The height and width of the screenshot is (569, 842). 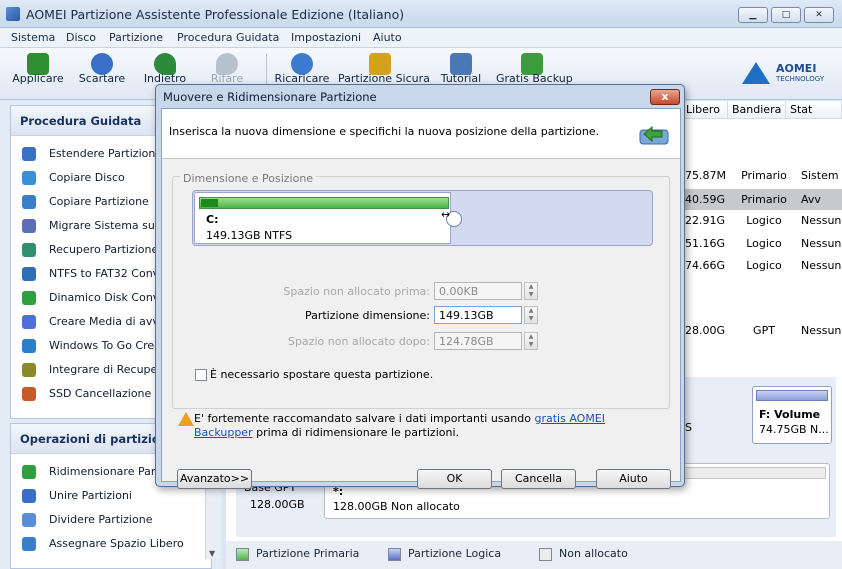 I want to click on discard-button: Scartare, so click(x=102, y=74).